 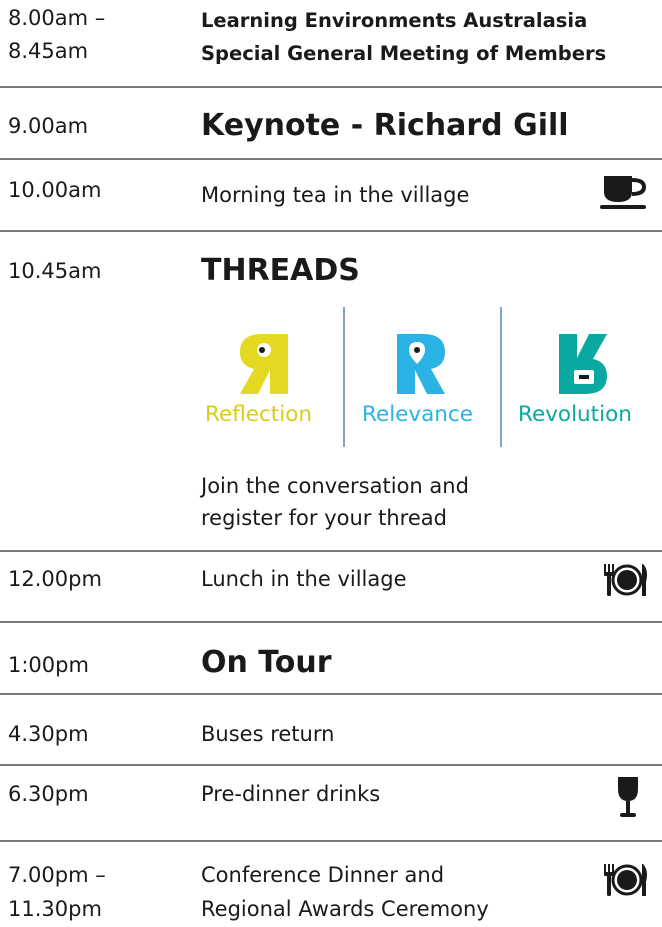 I want to click on revolution-logo-icon, so click(x=583, y=364).